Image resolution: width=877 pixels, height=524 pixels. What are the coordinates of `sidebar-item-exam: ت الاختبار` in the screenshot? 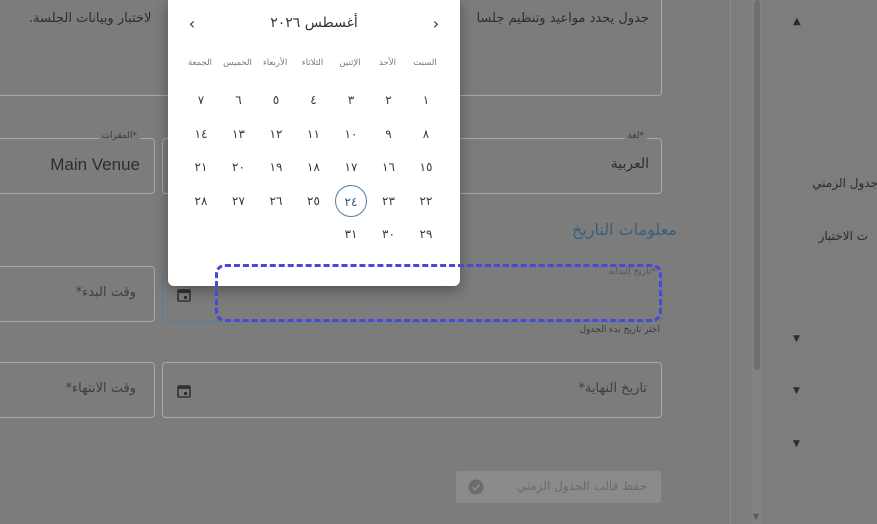 It's located at (843, 236).